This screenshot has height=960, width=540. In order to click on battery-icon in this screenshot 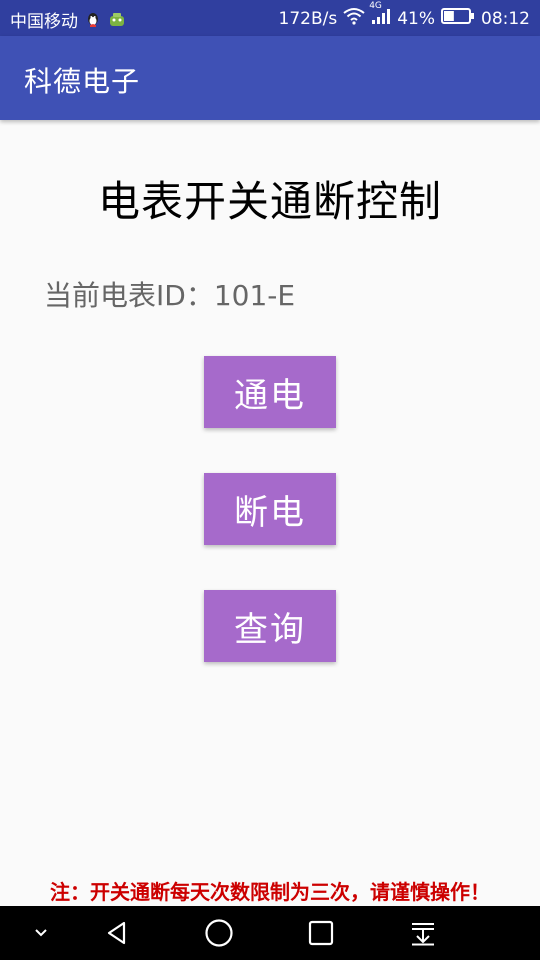, I will do `click(458, 18)`.